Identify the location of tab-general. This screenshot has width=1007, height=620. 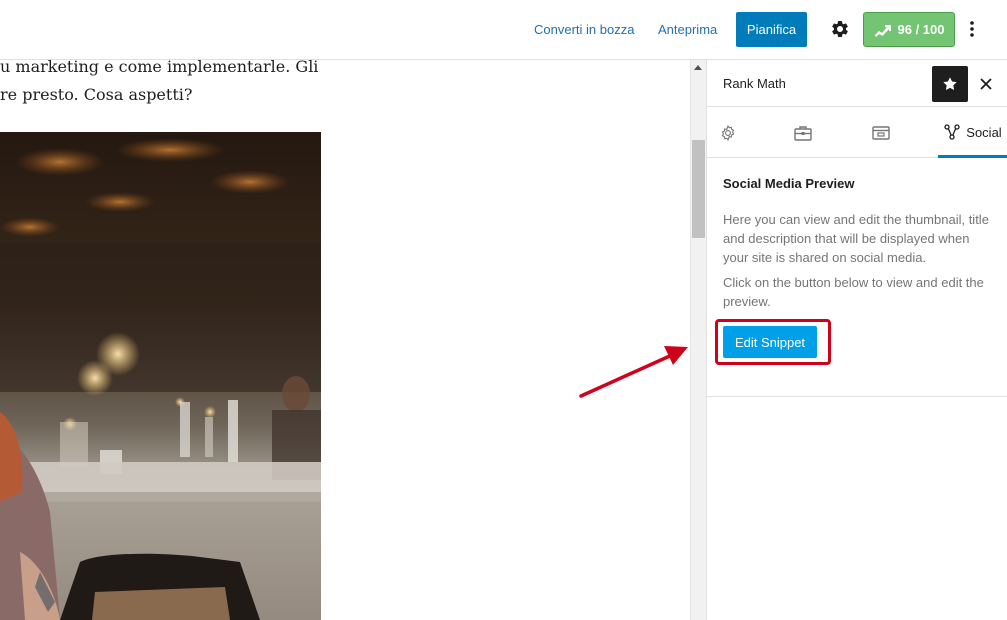
(728, 132).